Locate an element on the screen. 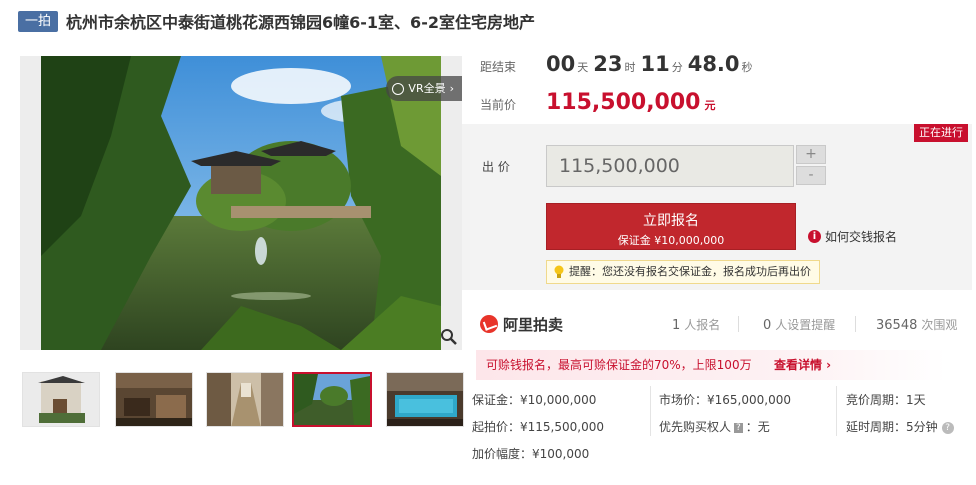  priority-buyer: 优先购买权人? ：无 is located at coordinates (714, 426).